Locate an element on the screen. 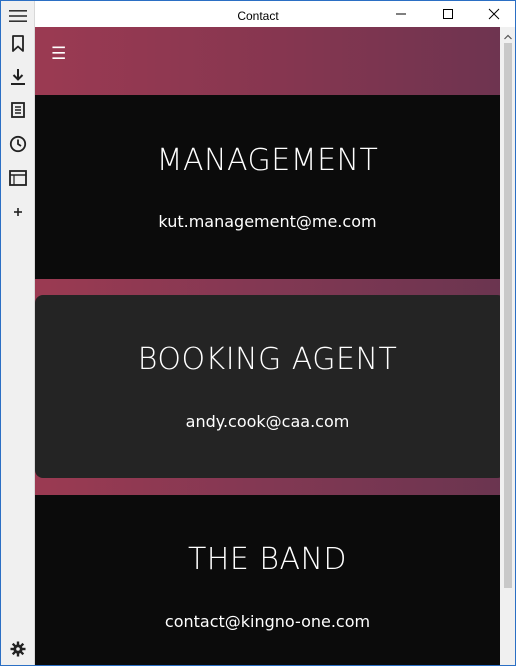  maximize-icon is located at coordinates (448, 14).